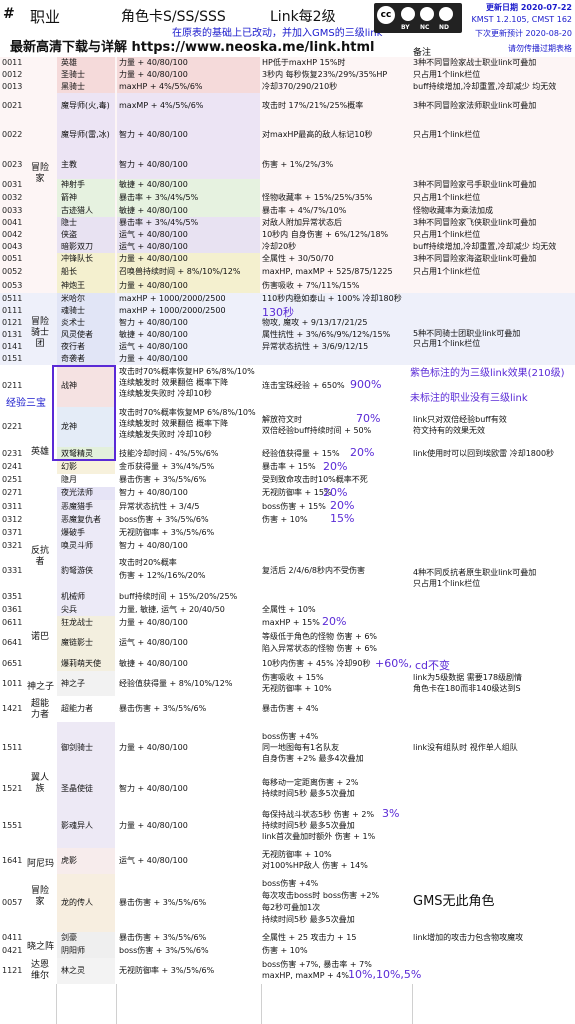  Describe the element at coordinates (77, 642) in the screenshot. I see `row-job: 魔链影士` at that location.